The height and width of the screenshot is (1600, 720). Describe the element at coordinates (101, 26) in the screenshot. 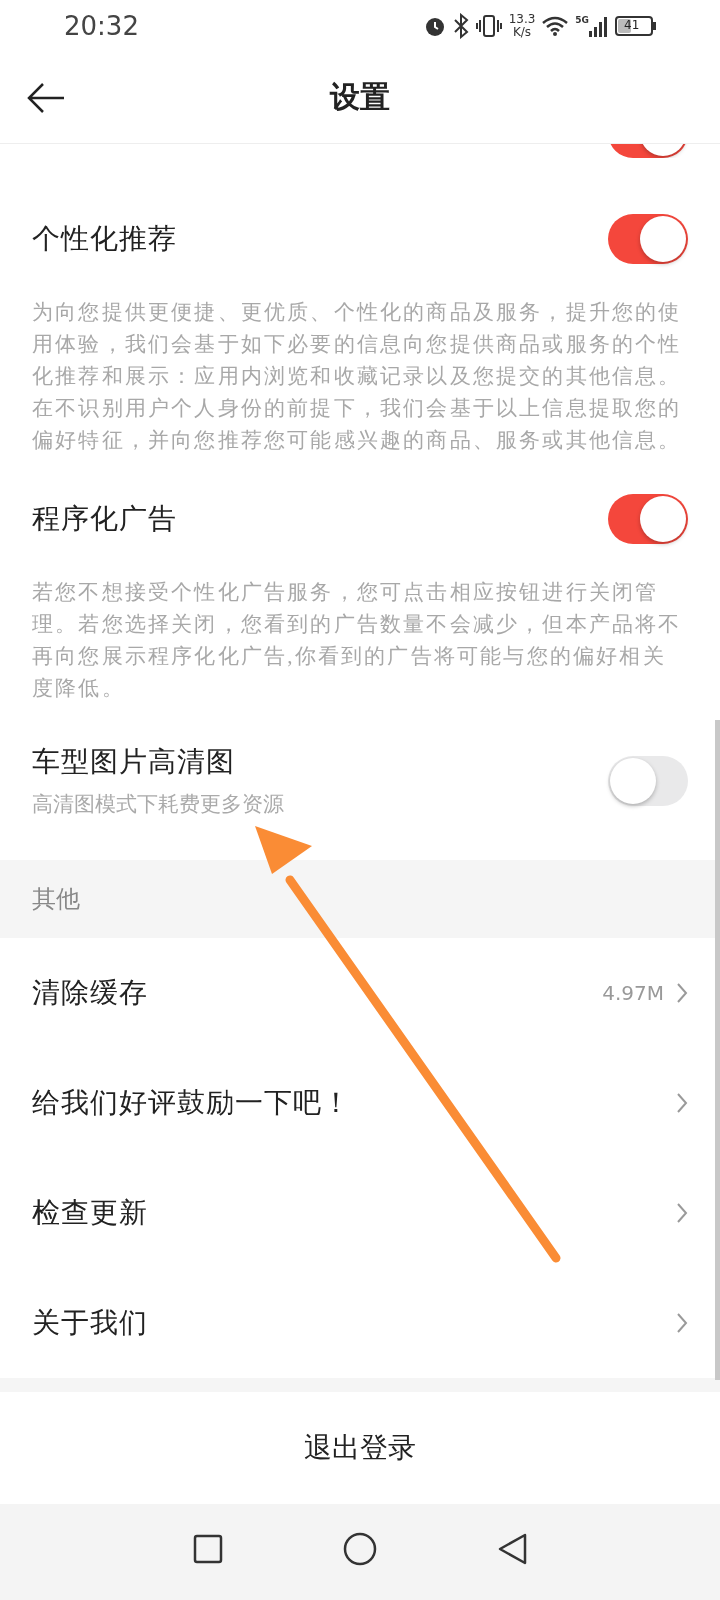

I see `status-time: 20:32` at that location.